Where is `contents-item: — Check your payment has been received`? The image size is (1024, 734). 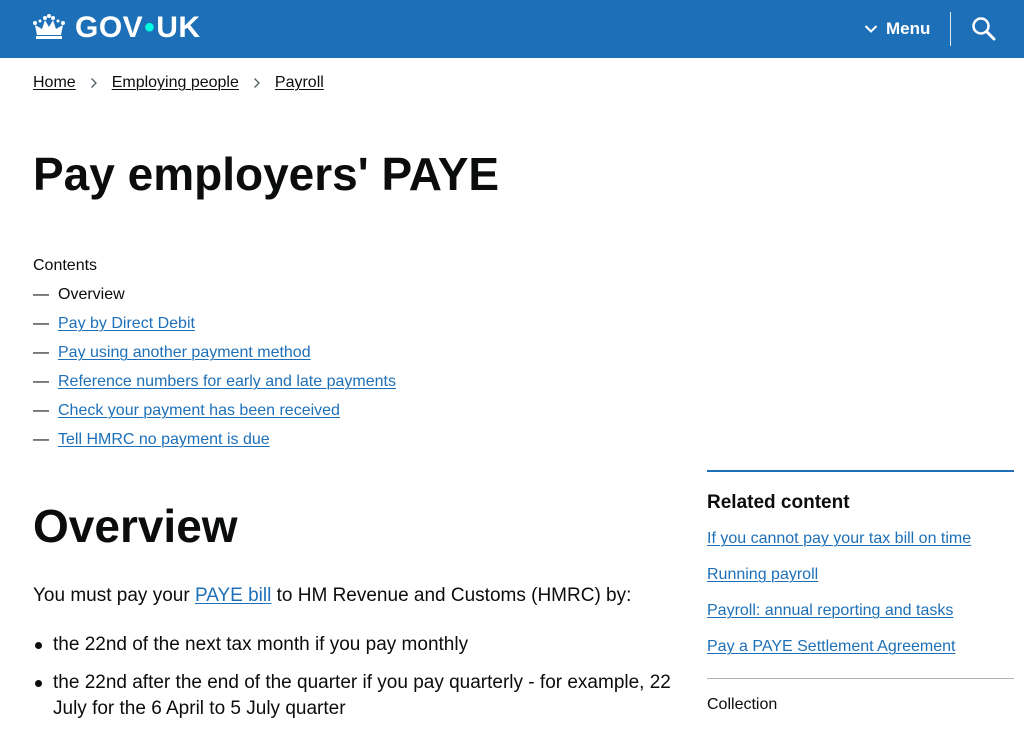
contents-item: — Check your payment has been received is located at coordinates (214, 416).